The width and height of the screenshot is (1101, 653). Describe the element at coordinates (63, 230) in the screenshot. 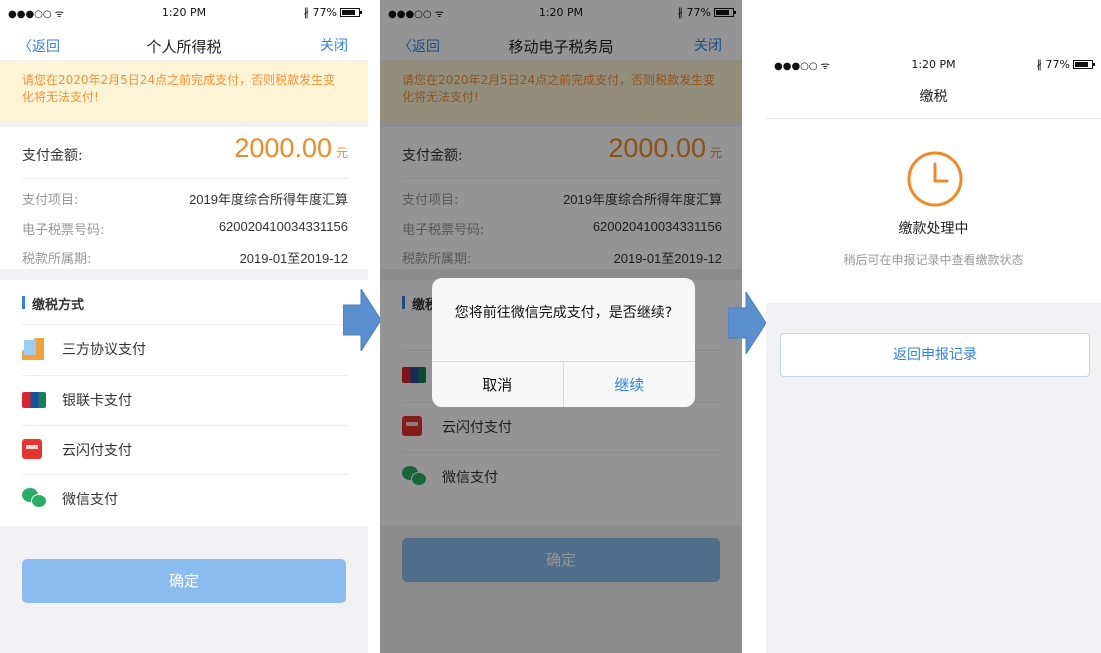

I see `detail-key: 电子税票号码:` at that location.